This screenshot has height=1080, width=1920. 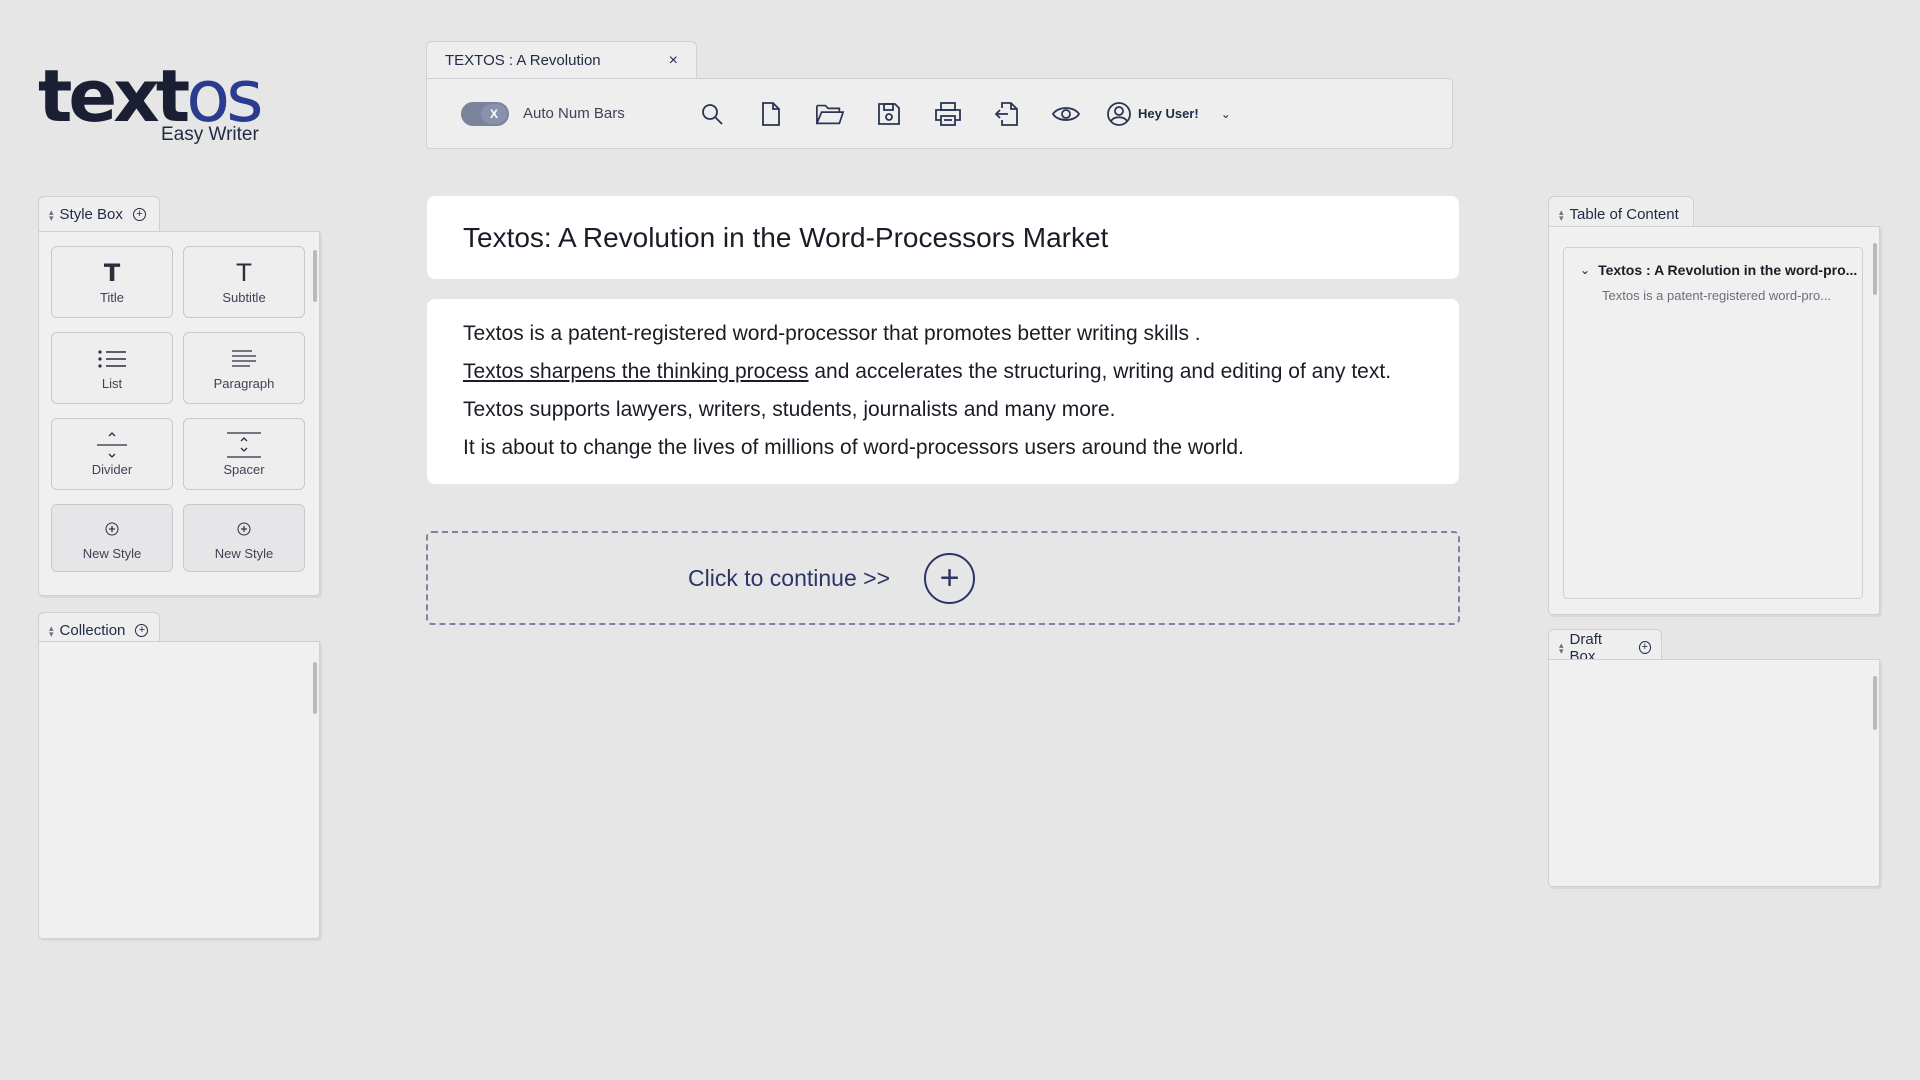 What do you see at coordinates (1875, 703) in the screenshot?
I see `draft-box-scrollbar` at bounding box center [1875, 703].